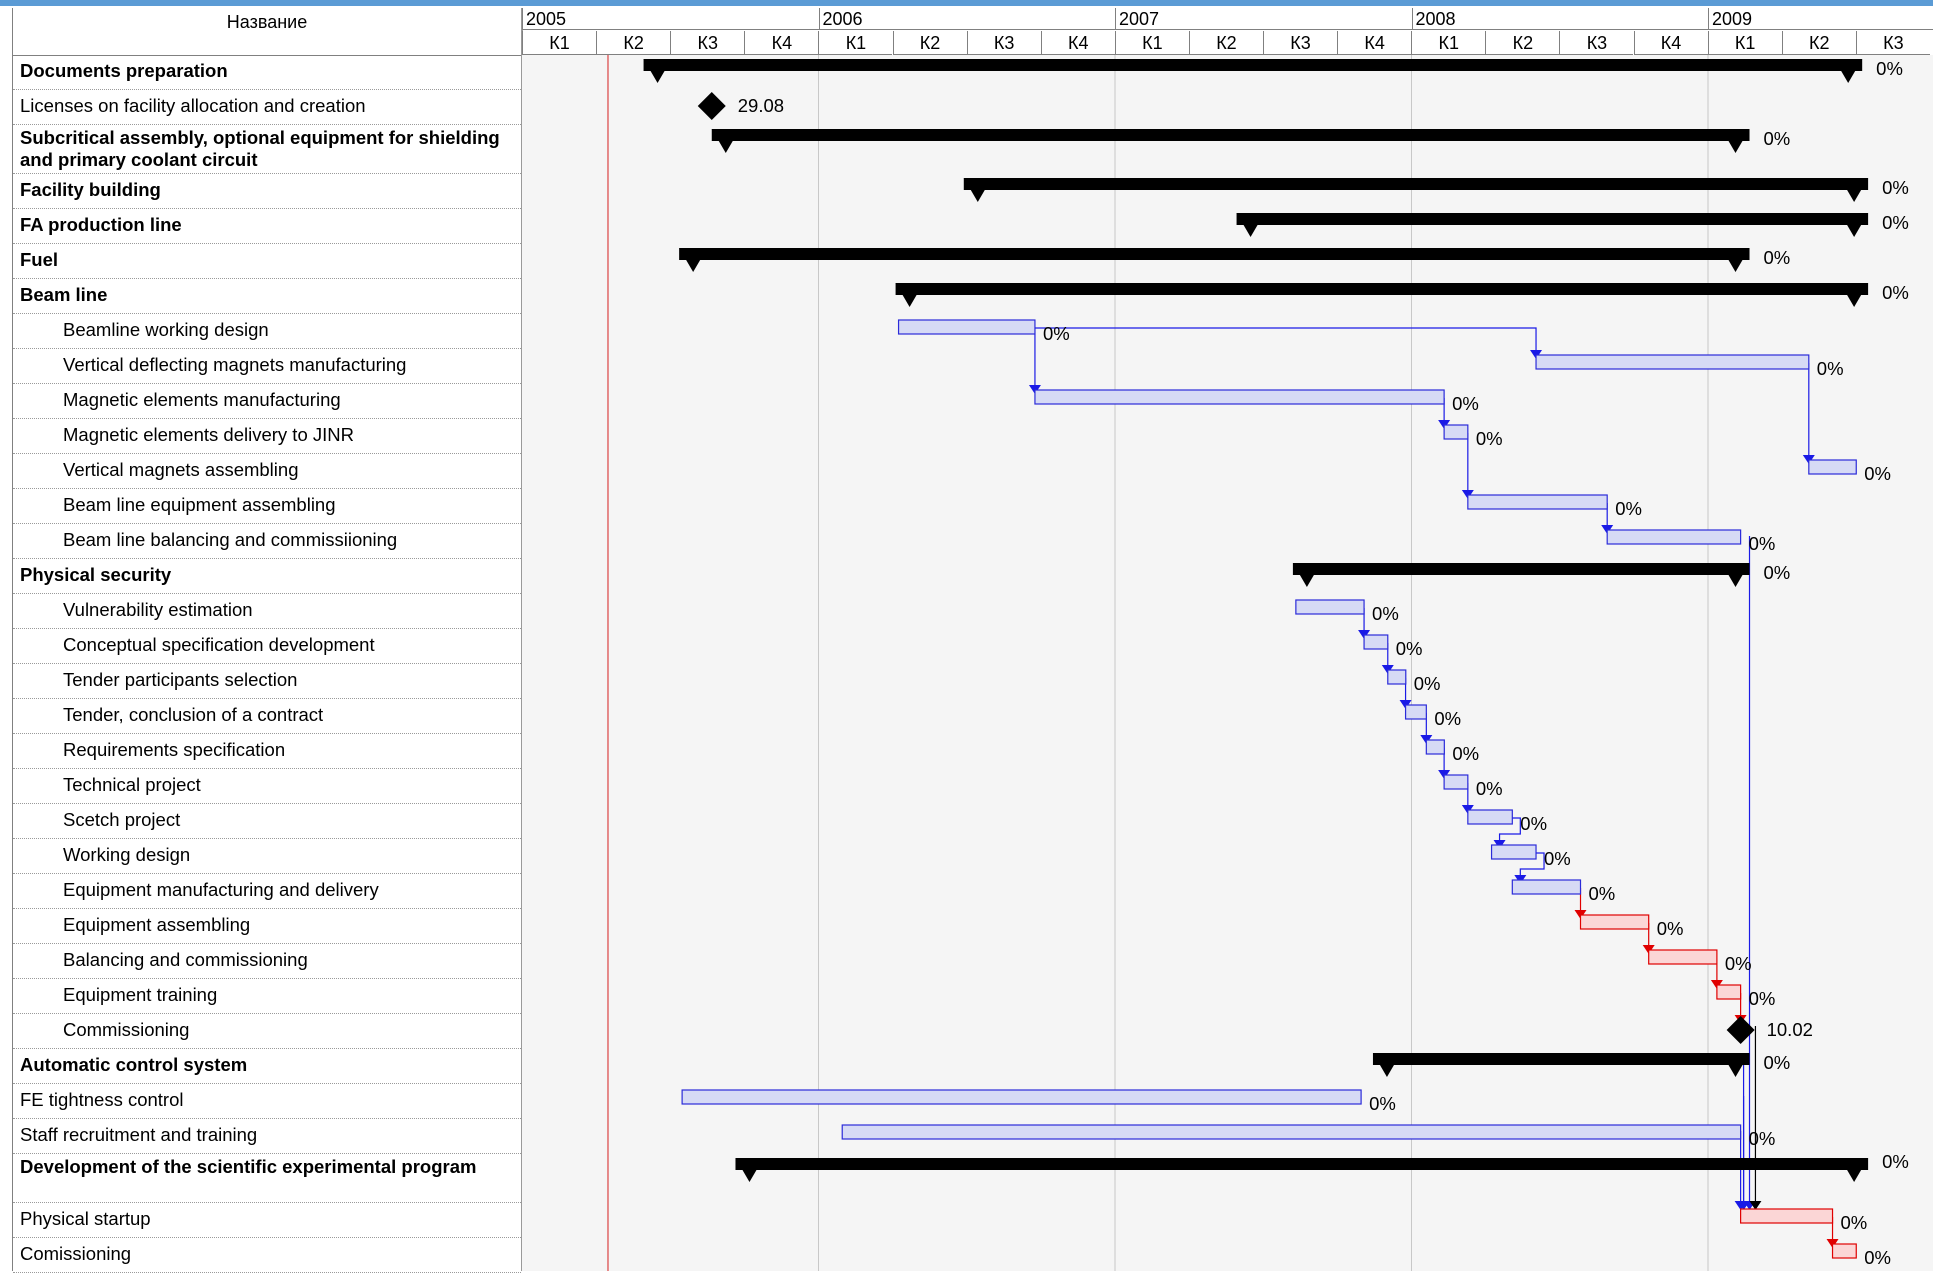 The height and width of the screenshot is (1273, 1933). Describe the element at coordinates (267, 856) in the screenshot. I see `task-row: Working design` at that location.